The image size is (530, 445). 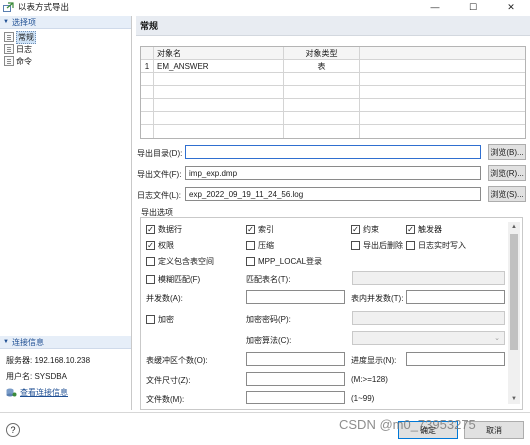 I want to click on file-count-label: 文件数(M):, so click(x=165, y=399).